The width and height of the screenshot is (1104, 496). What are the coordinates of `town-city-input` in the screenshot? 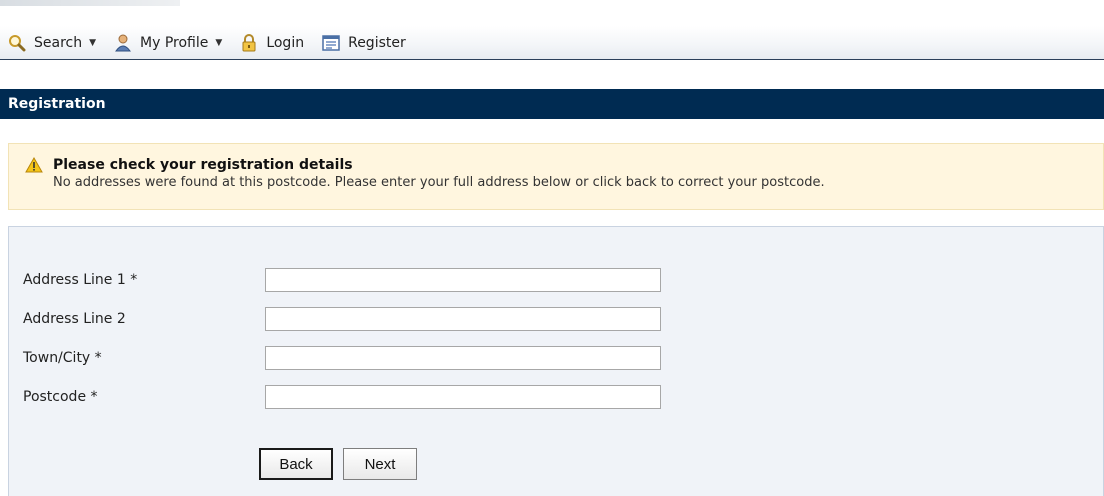 It's located at (463, 358).